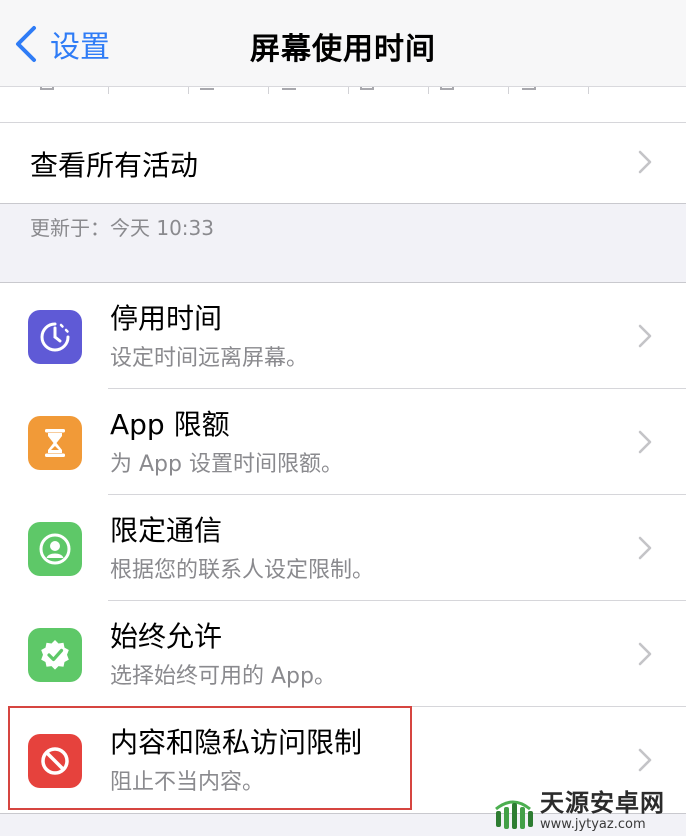 The width and height of the screenshot is (686, 836). I want to click on row-subtitle: 为 App 设置时间限额。, so click(226, 464).